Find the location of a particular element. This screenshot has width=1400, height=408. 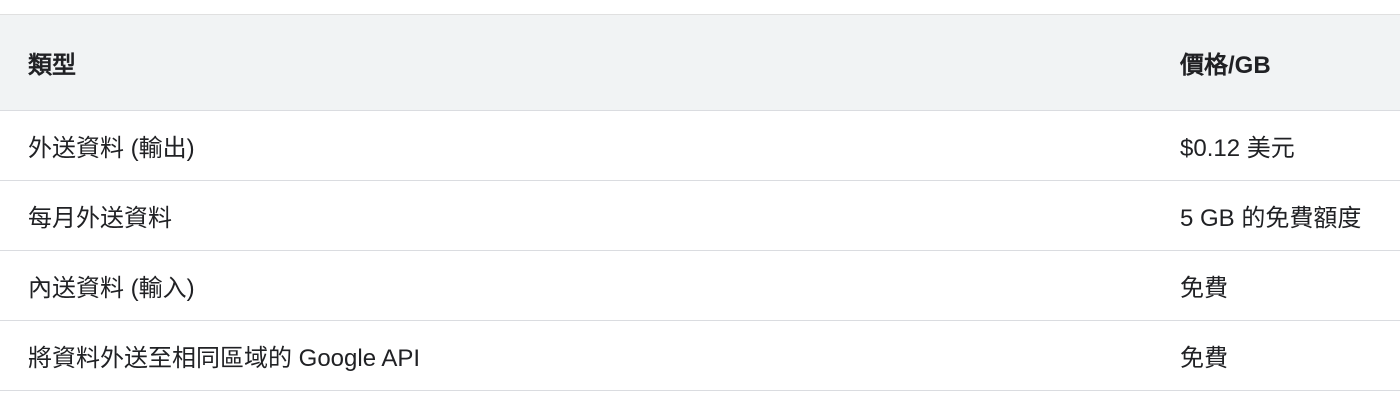

cell-type: 內送資料 (輸入) is located at coordinates (576, 285).